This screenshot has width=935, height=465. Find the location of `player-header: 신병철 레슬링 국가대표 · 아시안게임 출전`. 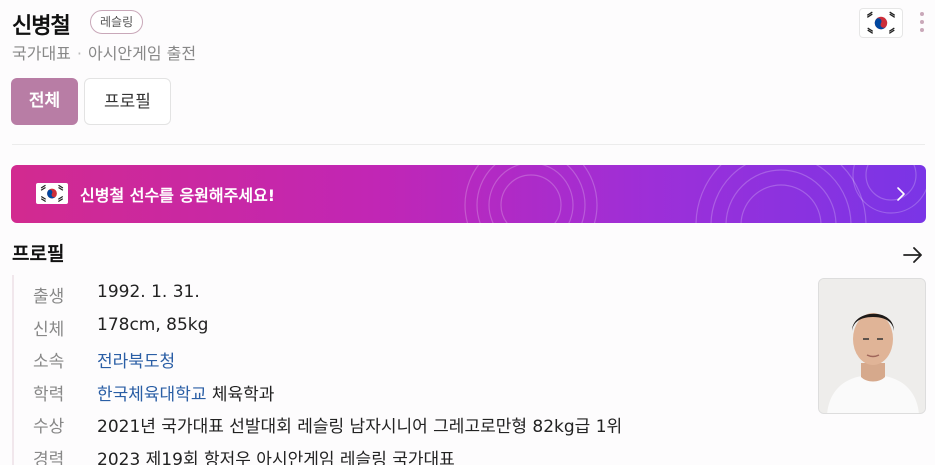

player-header: 신병철 레슬링 국가대표 · 아시안게임 출전 is located at coordinates (473, 36).